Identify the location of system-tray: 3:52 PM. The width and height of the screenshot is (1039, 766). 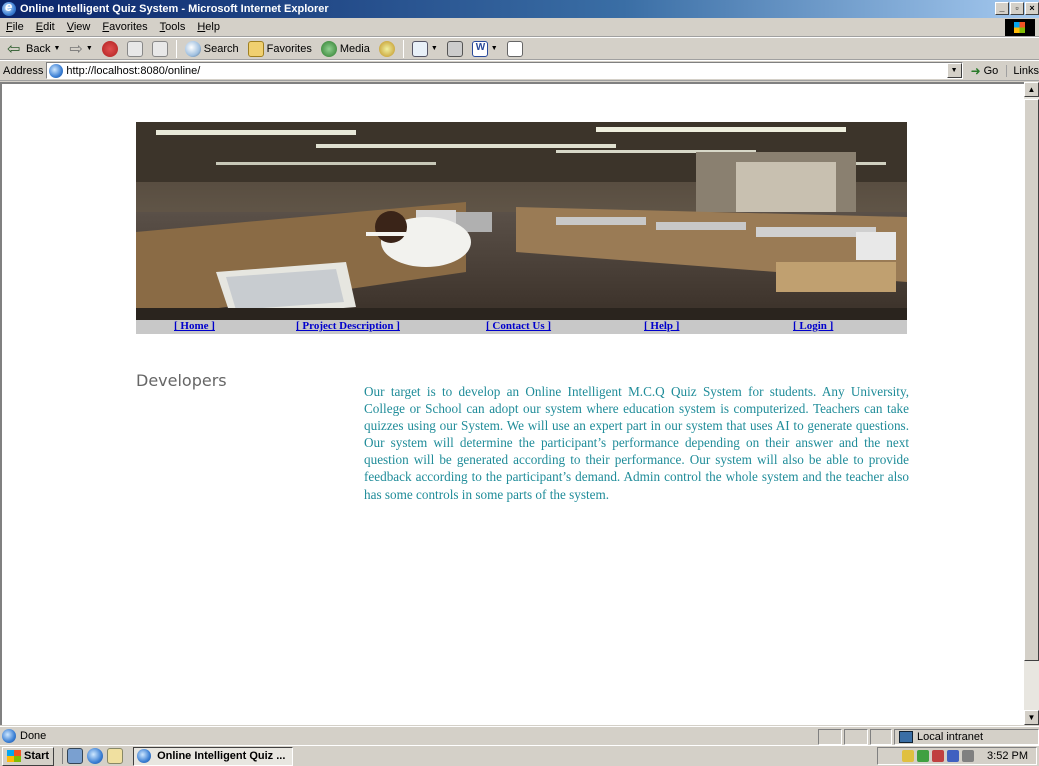
(957, 756).